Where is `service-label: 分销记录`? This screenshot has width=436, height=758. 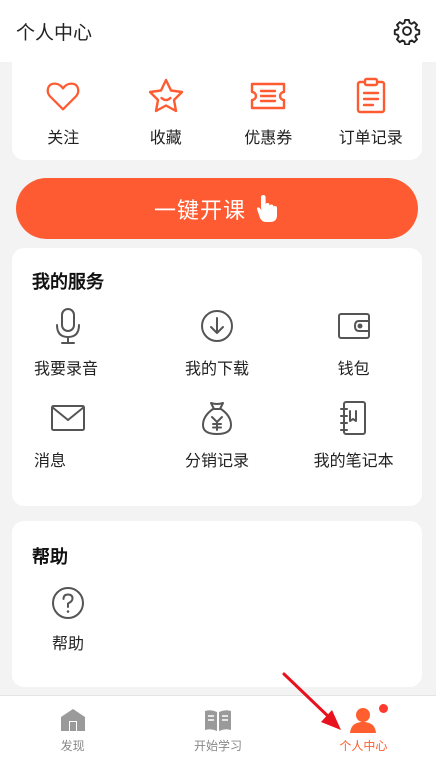 service-label: 分销记录 is located at coordinates (216, 460).